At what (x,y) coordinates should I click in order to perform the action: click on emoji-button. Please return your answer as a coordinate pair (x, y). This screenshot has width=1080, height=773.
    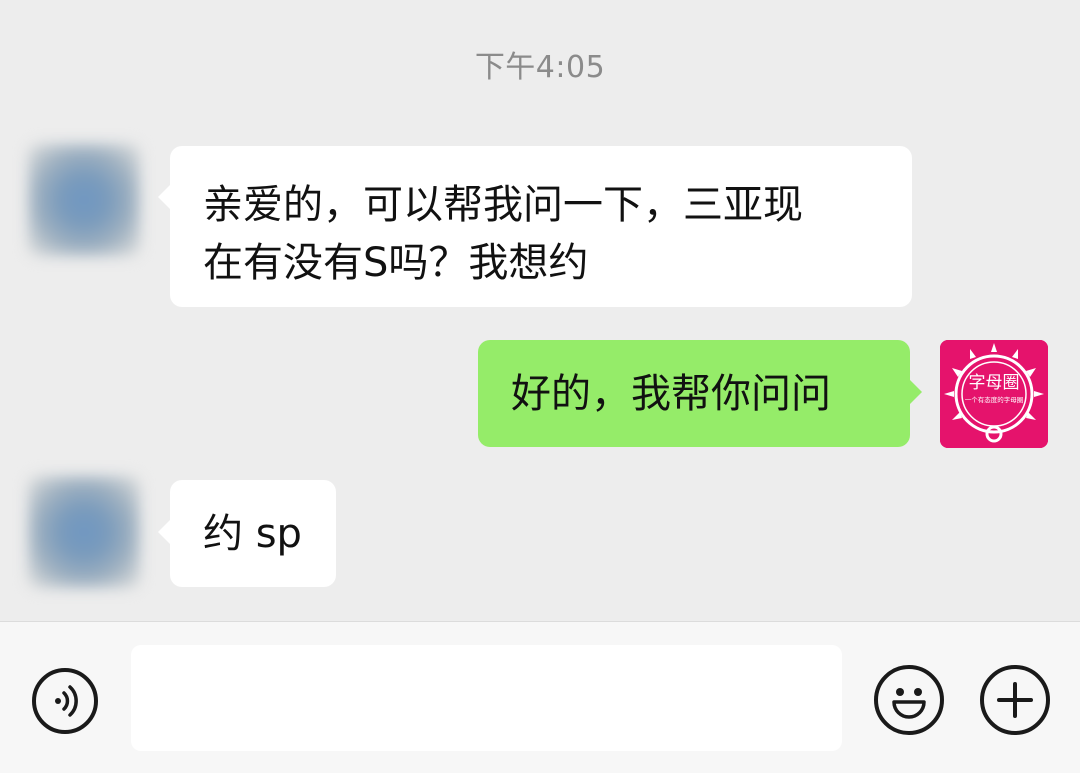
    Looking at the image, I should click on (909, 700).